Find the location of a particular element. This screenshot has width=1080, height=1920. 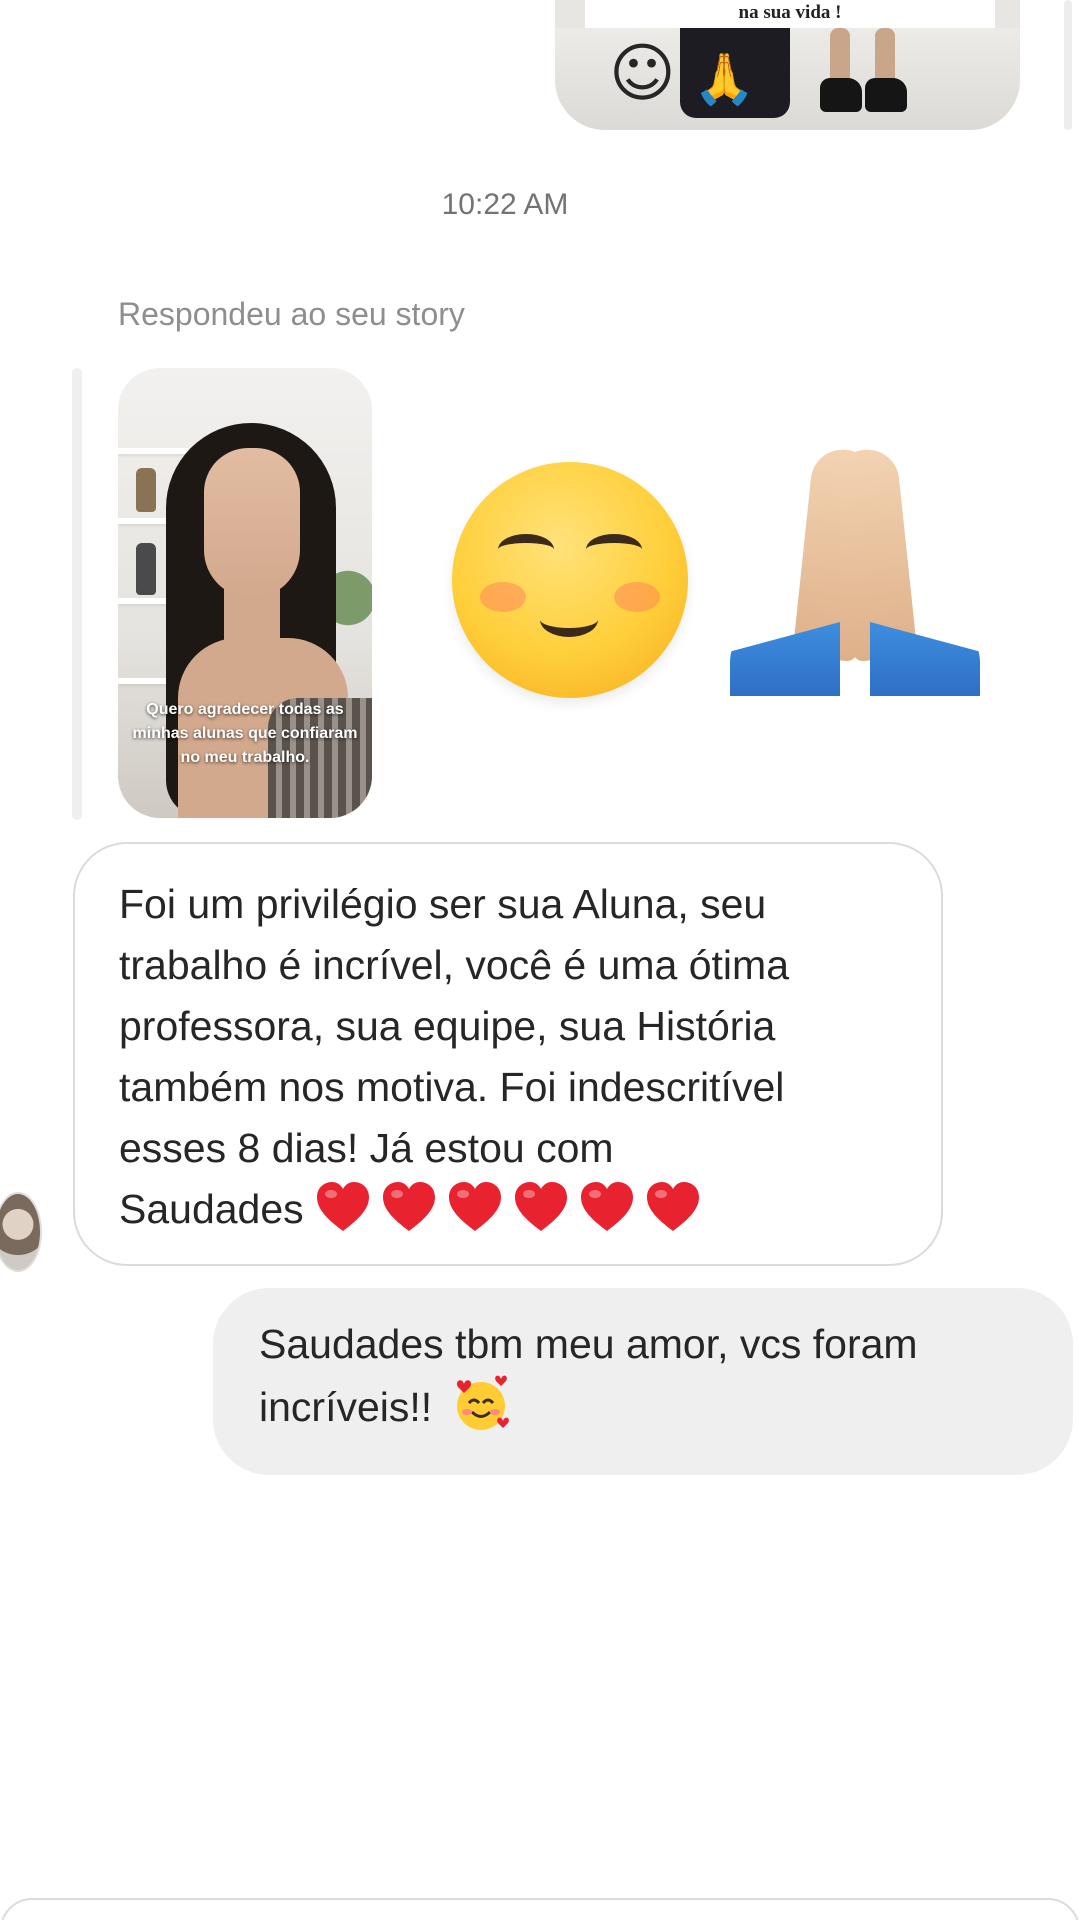

message-line: esses 8 dias! Já estou com is located at coordinates (366, 1148).